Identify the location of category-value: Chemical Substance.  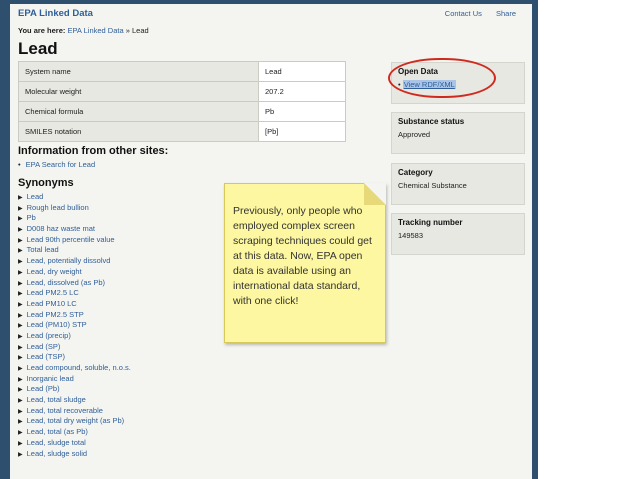
(432, 185).